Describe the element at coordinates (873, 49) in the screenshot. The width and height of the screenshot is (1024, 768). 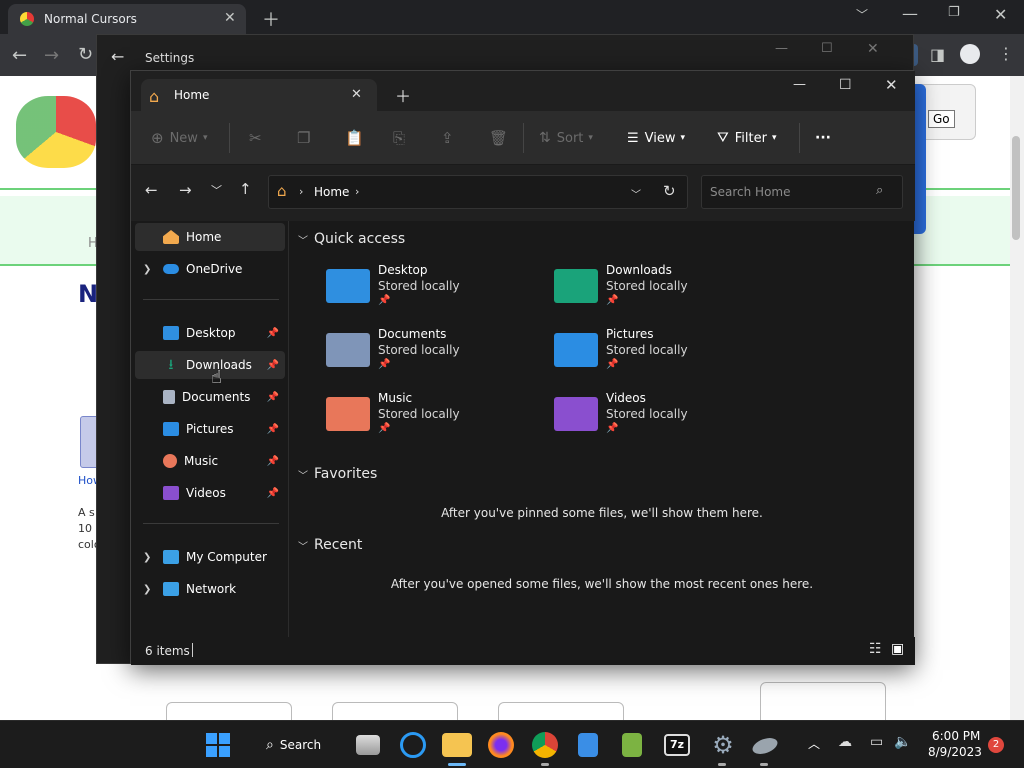
I see `settings-close-icon: ✕` at that location.